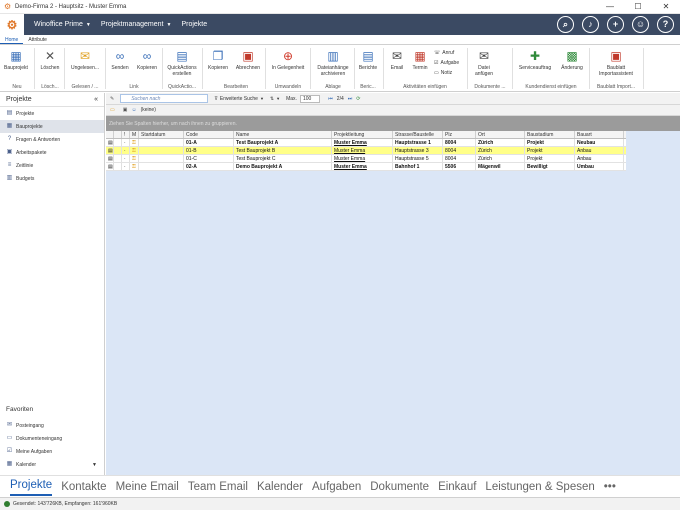 The height and width of the screenshot is (510, 680). I want to click on nav-aufgaben: Aufgaben, so click(336, 487).